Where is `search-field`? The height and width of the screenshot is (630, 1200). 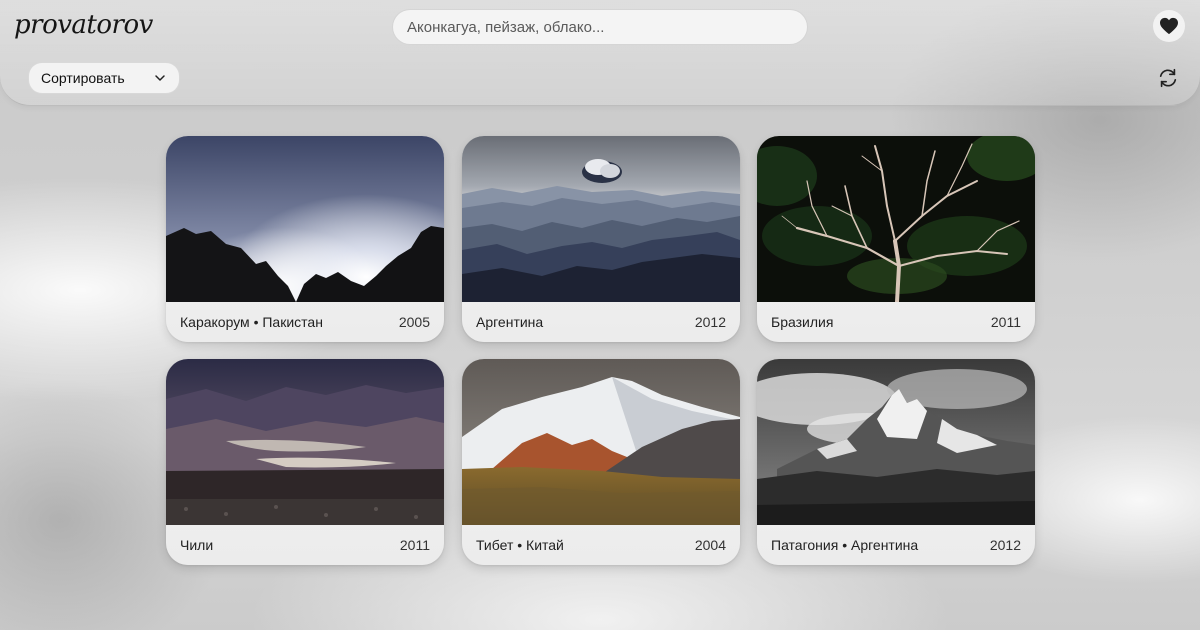 search-field is located at coordinates (600, 27).